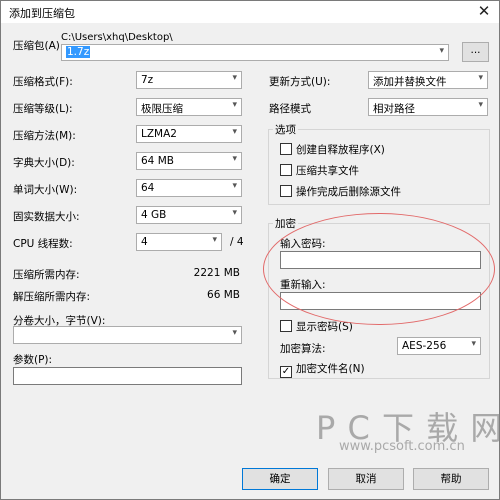 The width and height of the screenshot is (500, 500). I want to click on encryption-method-label: 加密算法:, so click(303, 349).